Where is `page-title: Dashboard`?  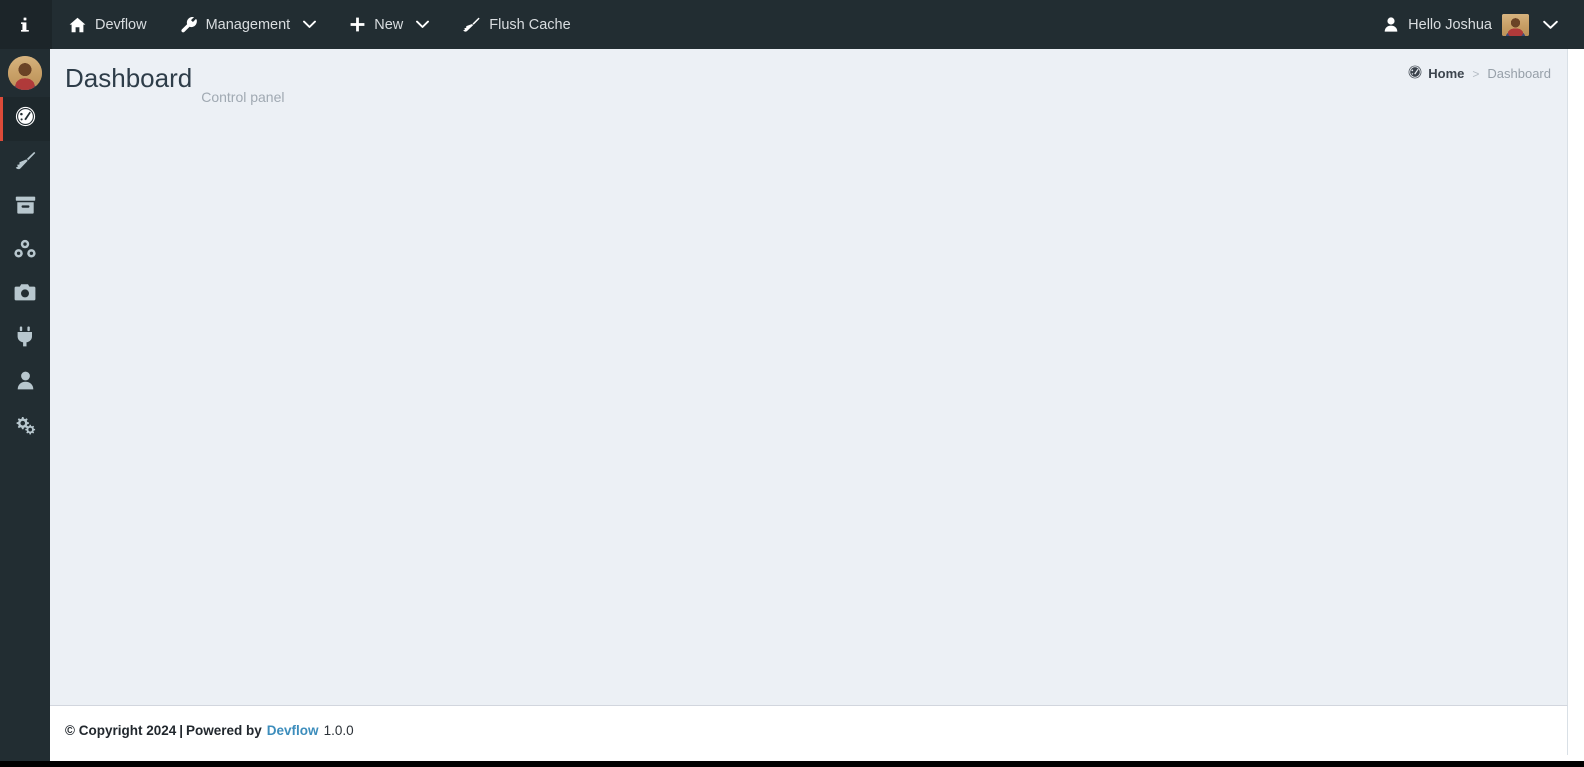
page-title: Dashboard is located at coordinates (129, 78).